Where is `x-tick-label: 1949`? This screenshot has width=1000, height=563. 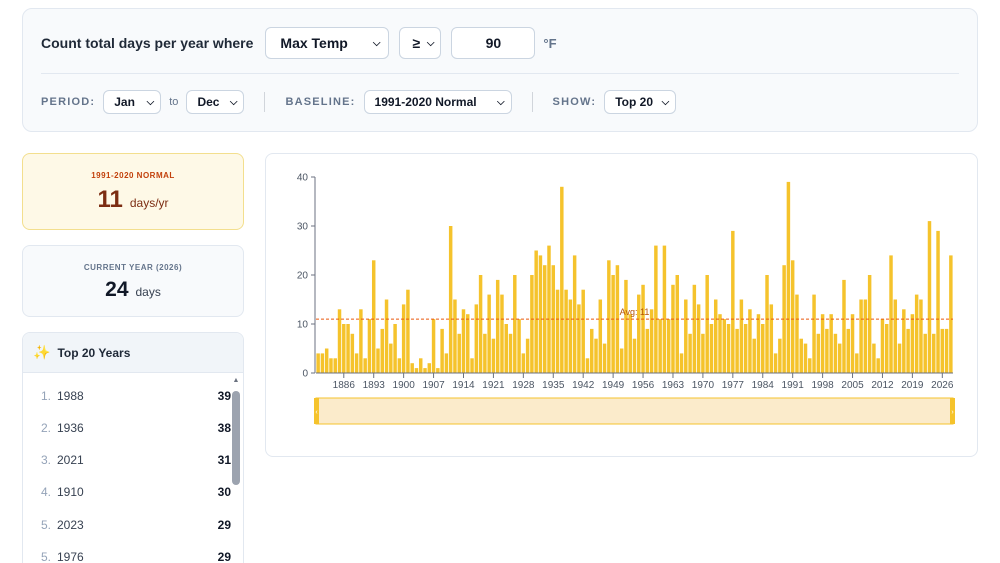 x-tick-label: 1949 is located at coordinates (613, 385).